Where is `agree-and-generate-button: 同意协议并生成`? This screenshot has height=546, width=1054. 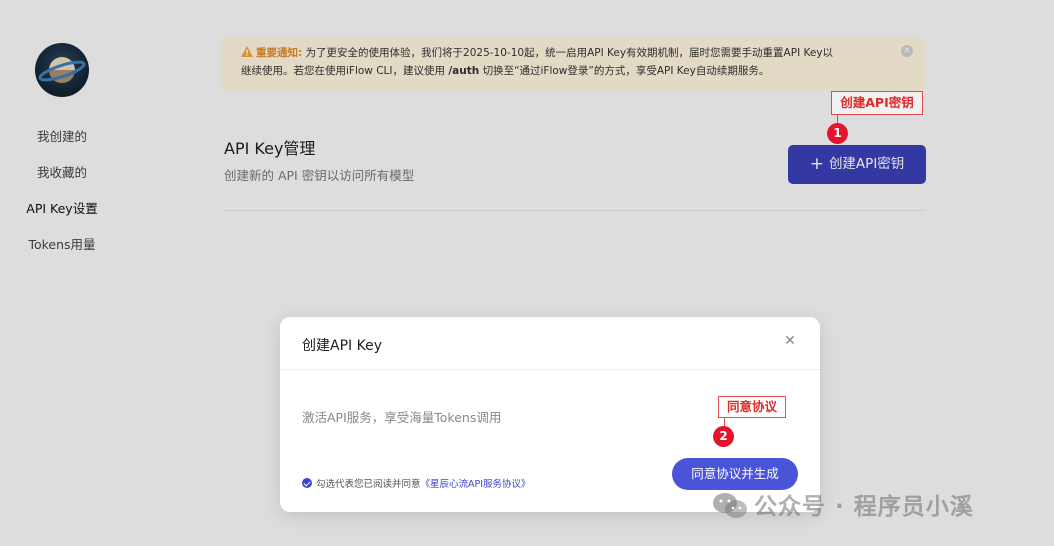 agree-and-generate-button: 同意协议并生成 is located at coordinates (735, 474).